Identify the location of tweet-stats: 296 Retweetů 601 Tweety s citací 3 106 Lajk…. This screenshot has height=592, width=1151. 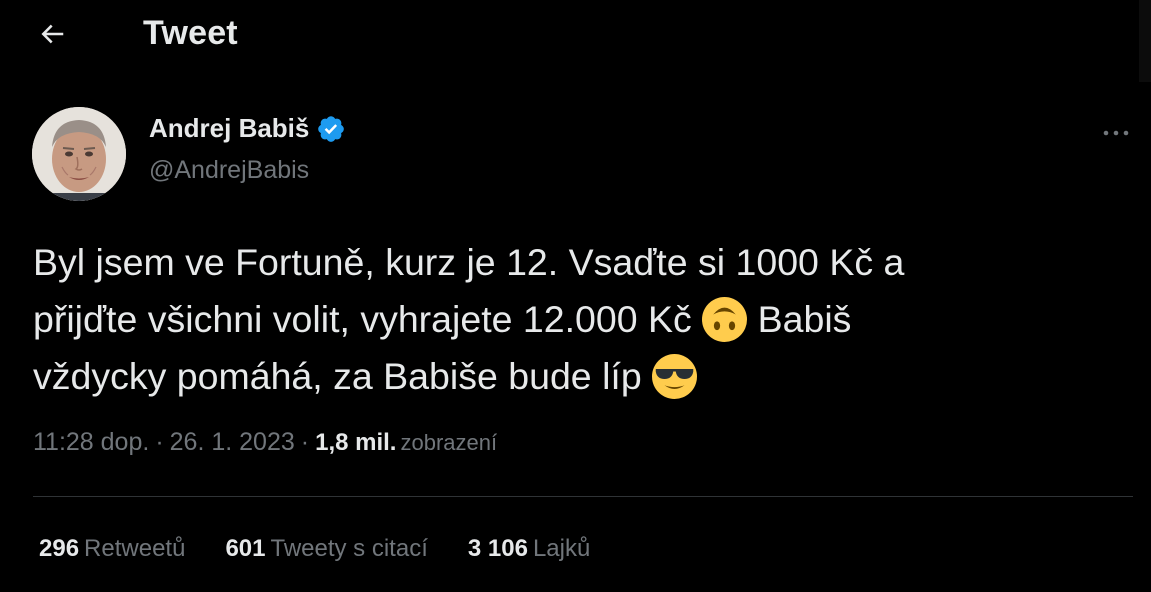
(334, 549).